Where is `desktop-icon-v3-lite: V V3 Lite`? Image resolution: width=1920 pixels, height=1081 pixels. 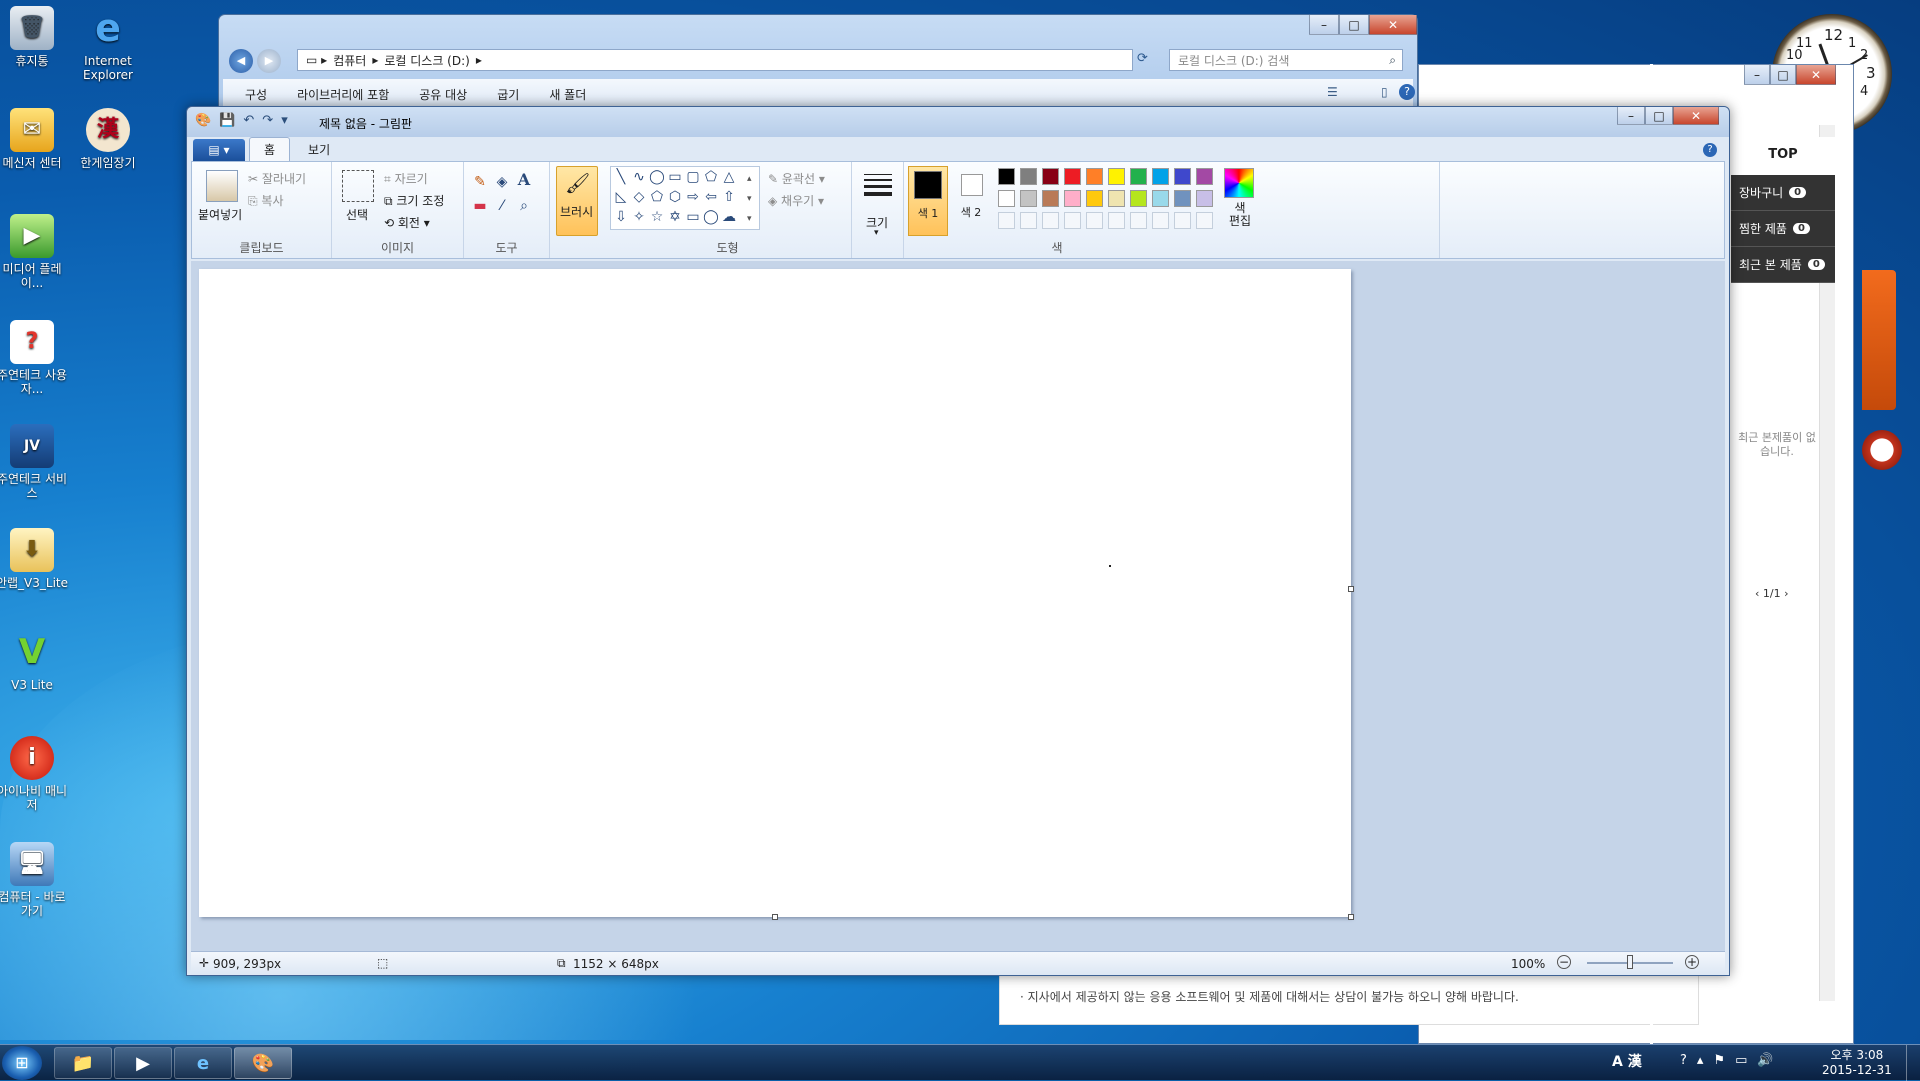
desktop-icon-v3-lite: V V3 Lite is located at coordinates (36, 661).